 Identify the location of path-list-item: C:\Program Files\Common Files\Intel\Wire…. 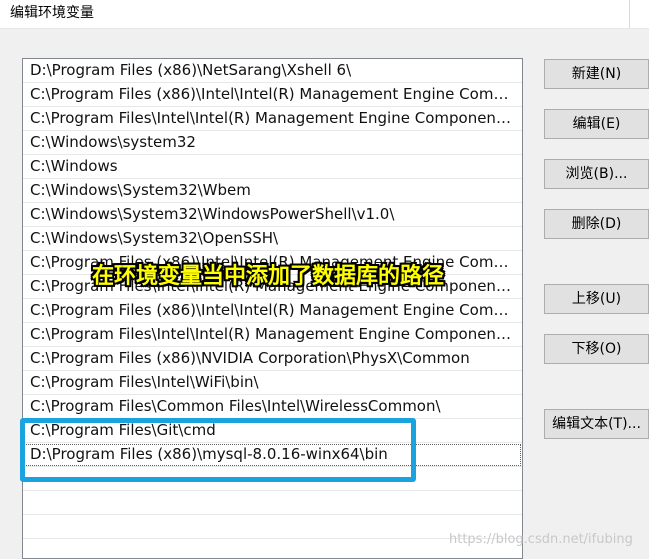
(272, 407).